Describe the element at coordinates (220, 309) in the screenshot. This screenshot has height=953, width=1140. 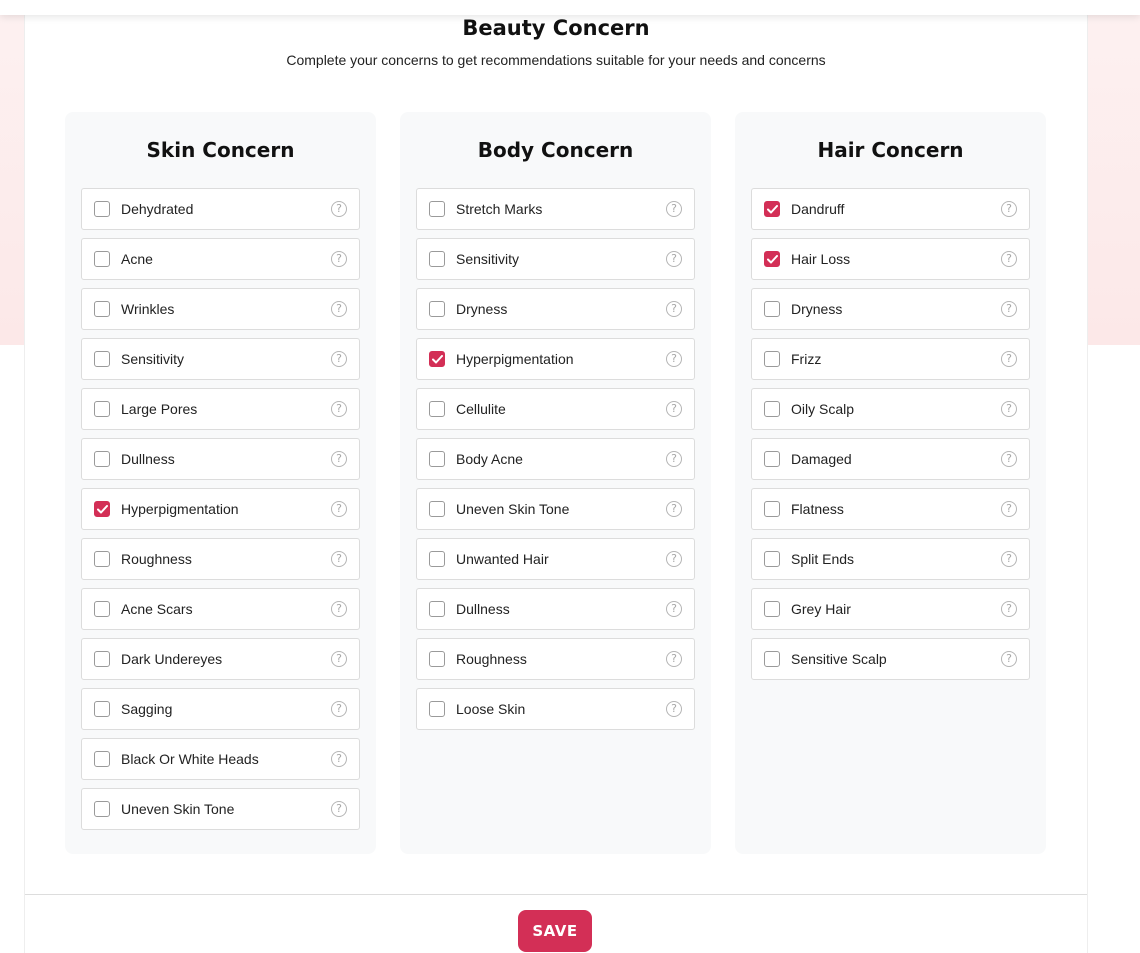
I see `concern-option-wrinkles: Wrinkles?` at that location.